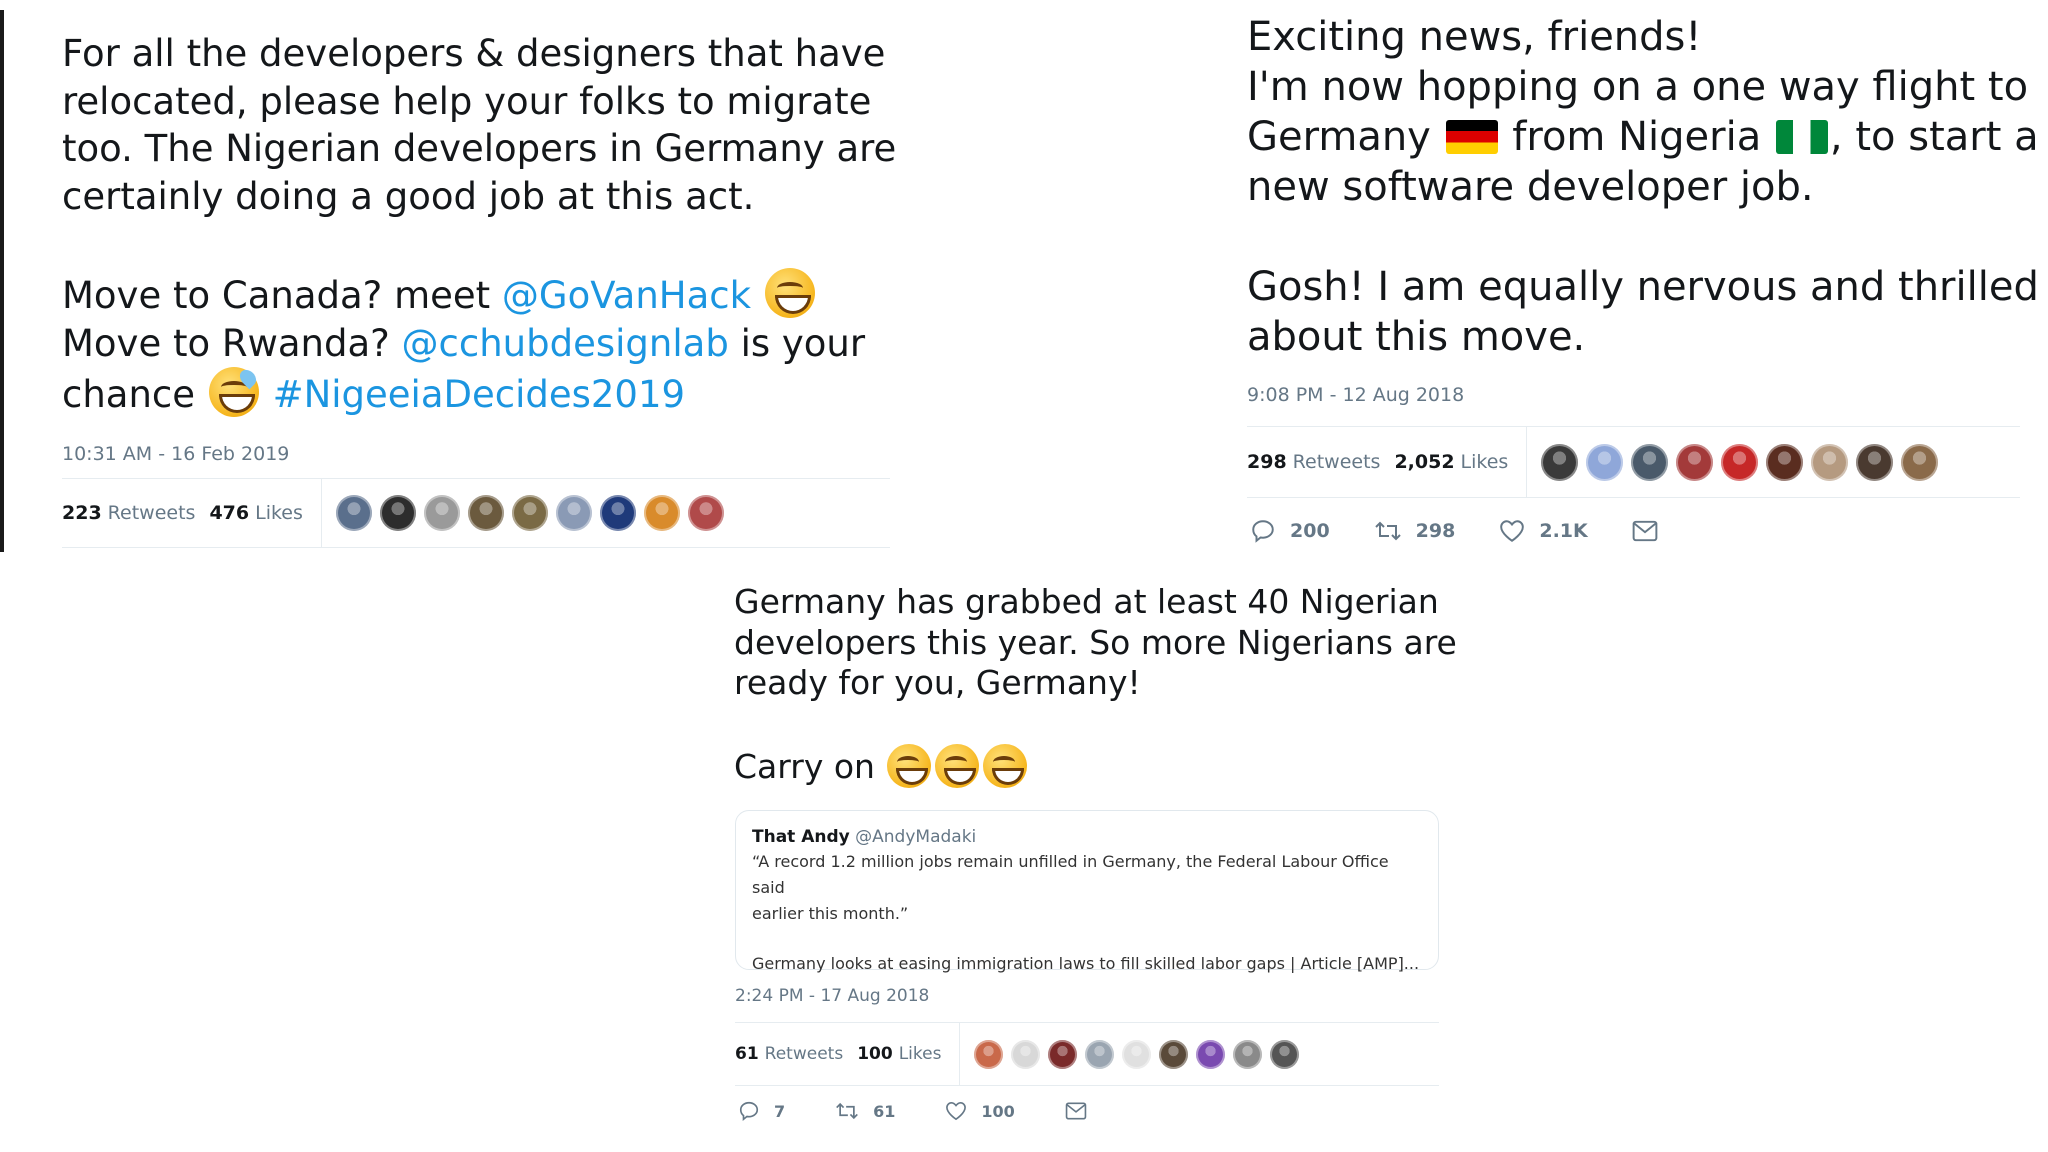  I want to click on quoted-author-name: That Andy, so click(801, 837).